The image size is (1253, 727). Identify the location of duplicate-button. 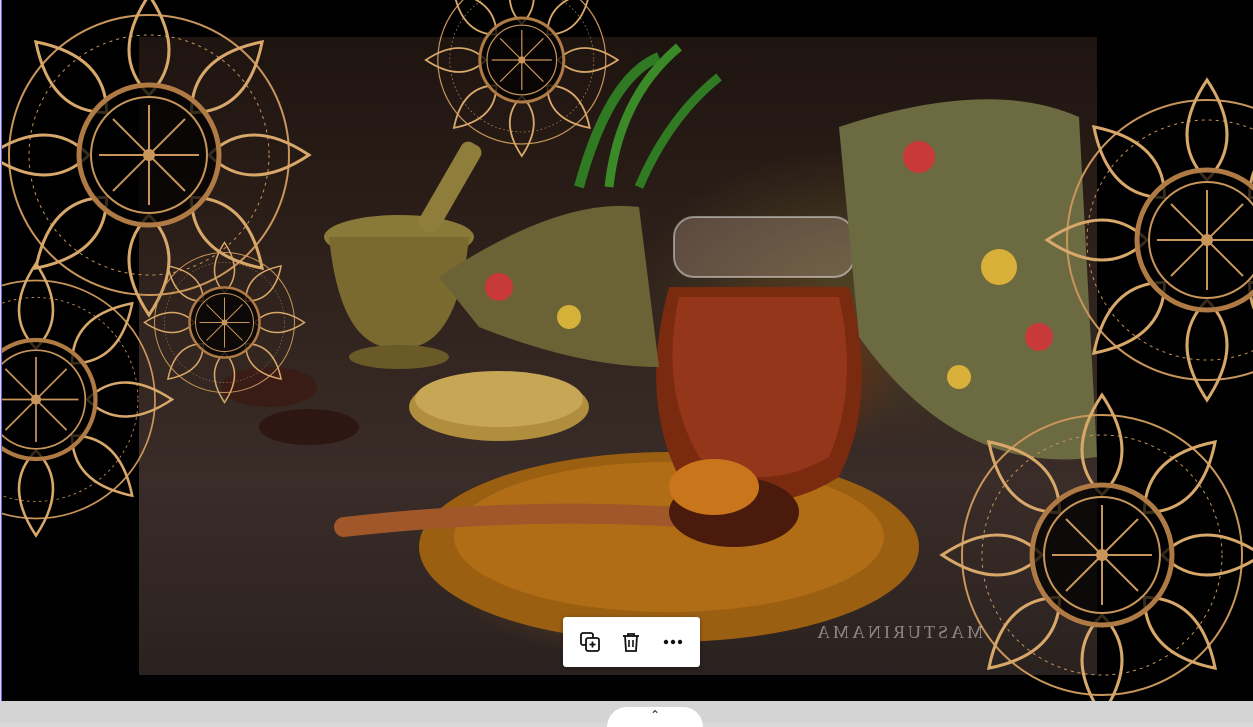
(590, 642).